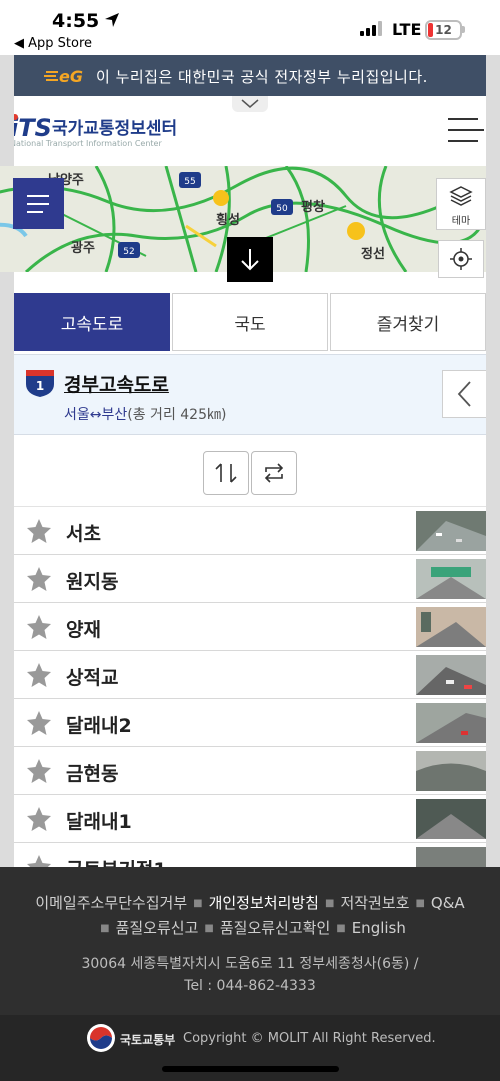  Describe the element at coordinates (116, 861) in the screenshot. I see `cctv-name: 금토분기점1` at that location.